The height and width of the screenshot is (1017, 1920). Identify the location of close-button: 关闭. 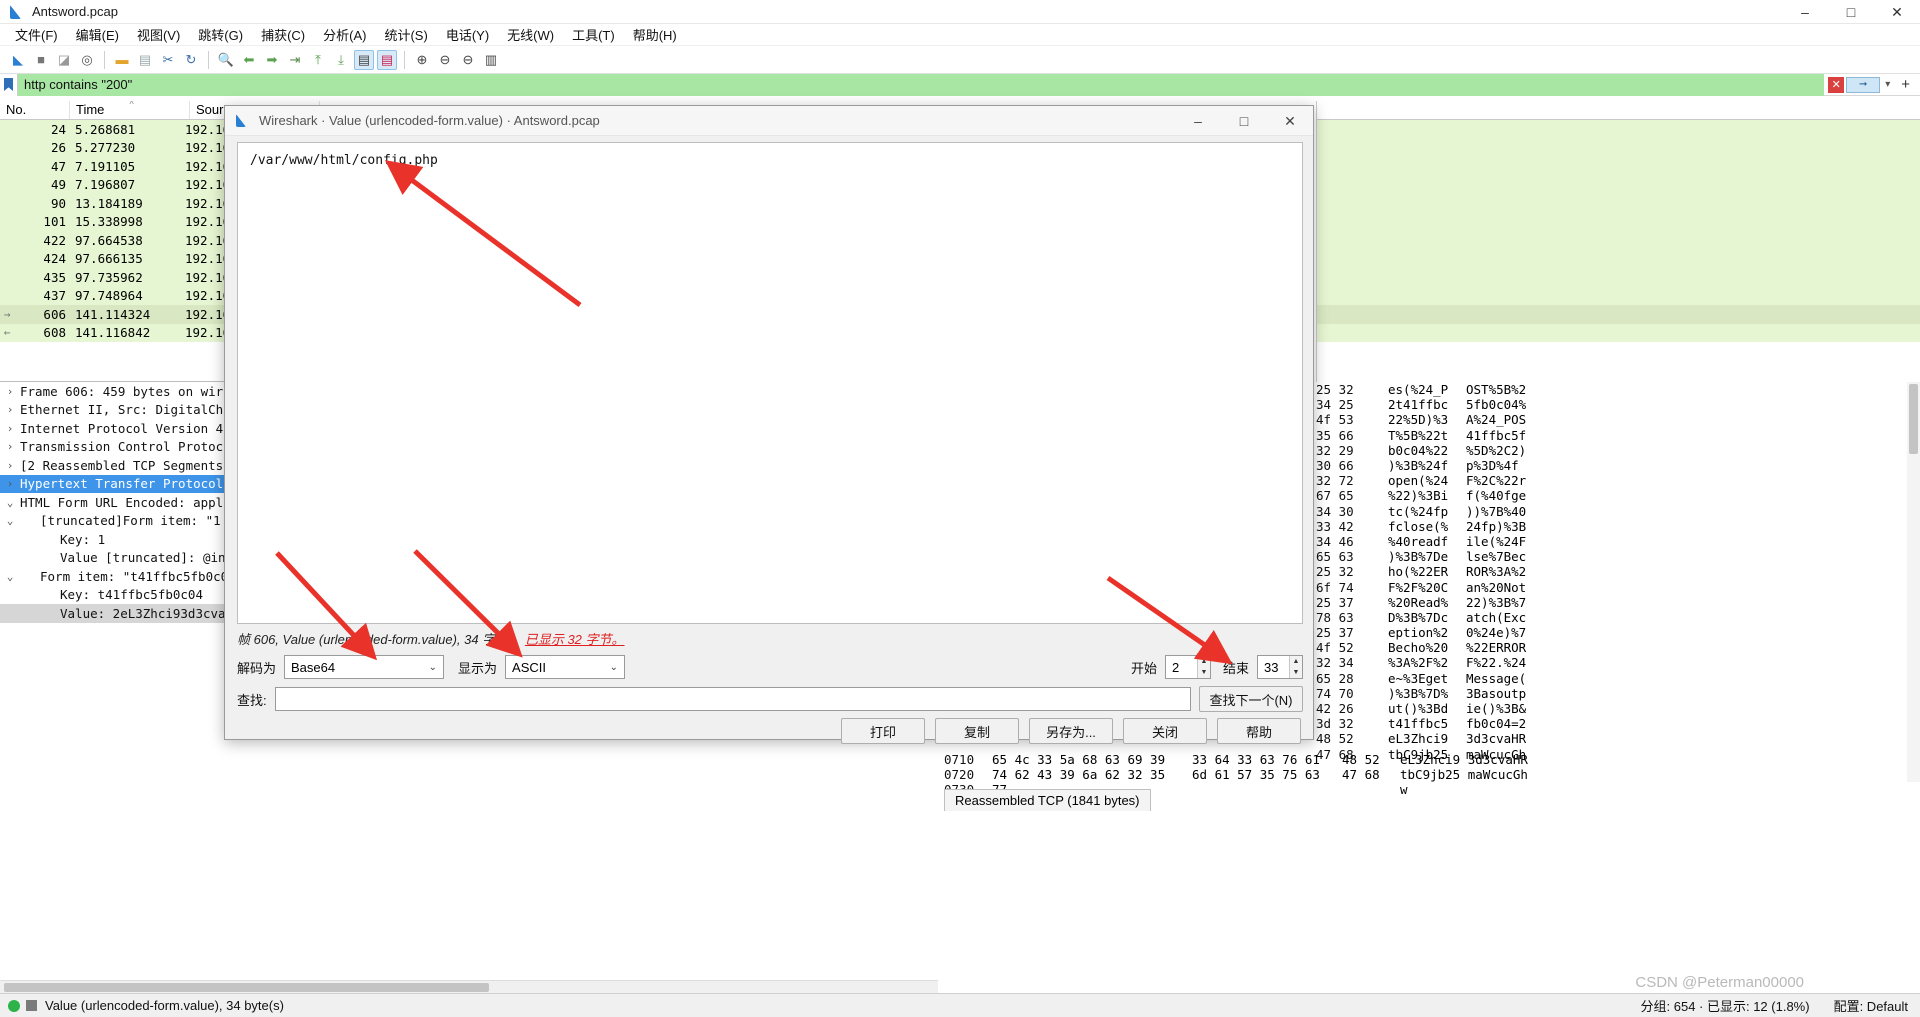
(1165, 731).